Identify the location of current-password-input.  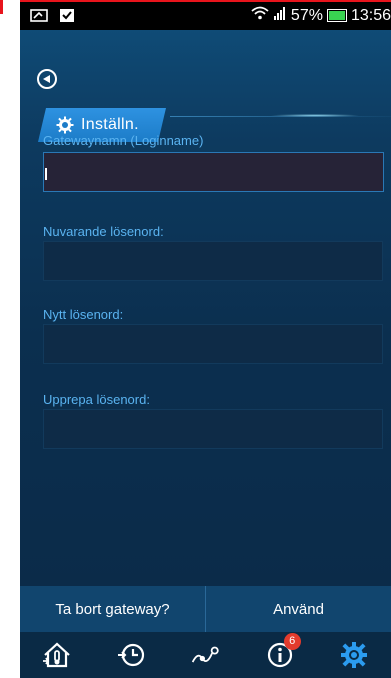
(213, 261).